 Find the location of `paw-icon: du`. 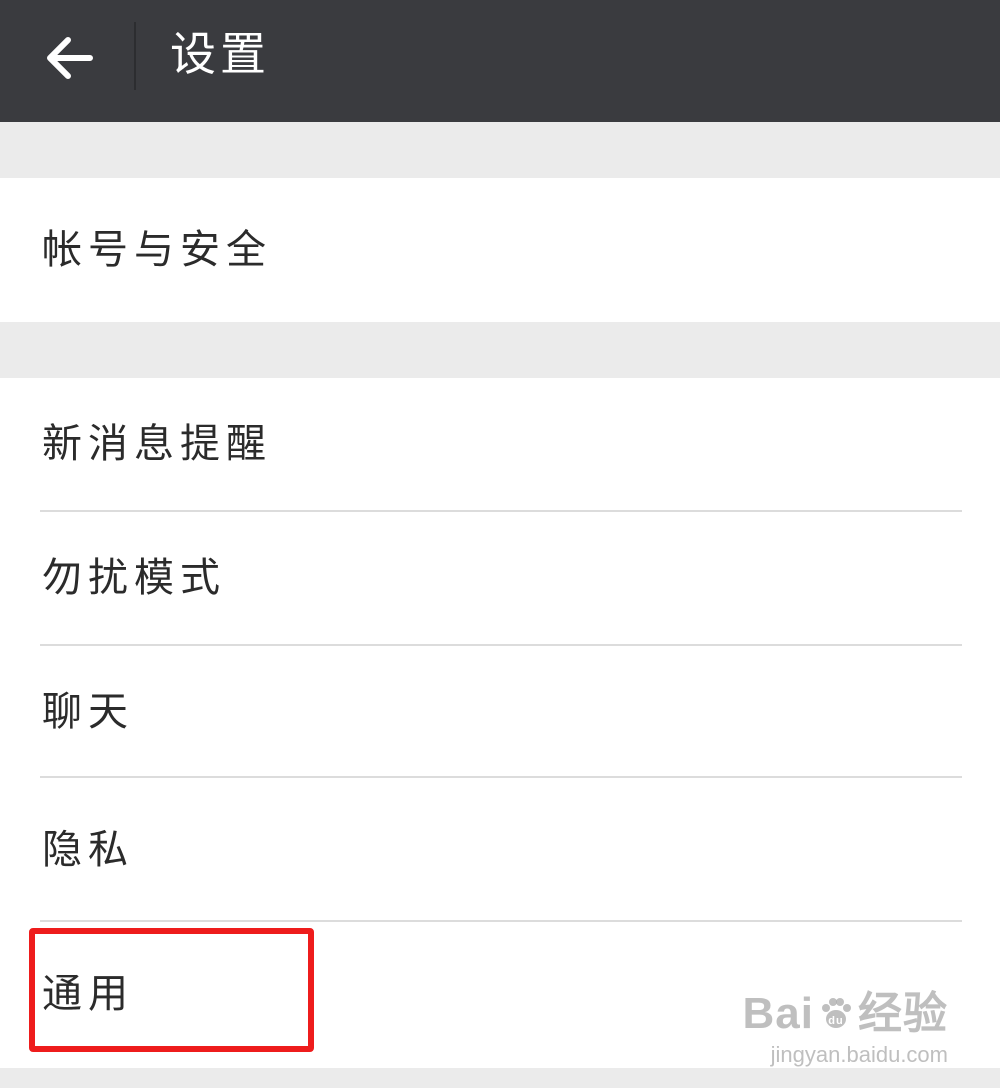

paw-icon: du is located at coordinates (836, 1013).